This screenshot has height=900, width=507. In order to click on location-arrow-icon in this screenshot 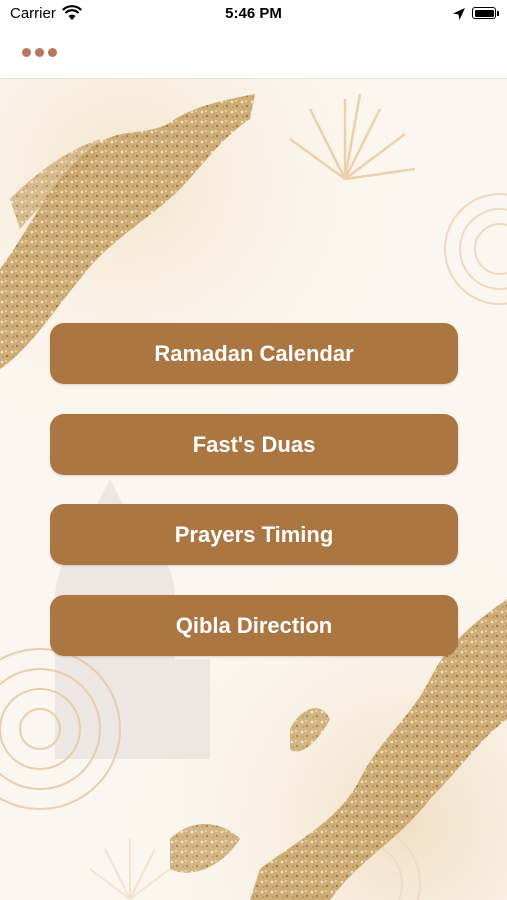, I will do `click(459, 14)`.